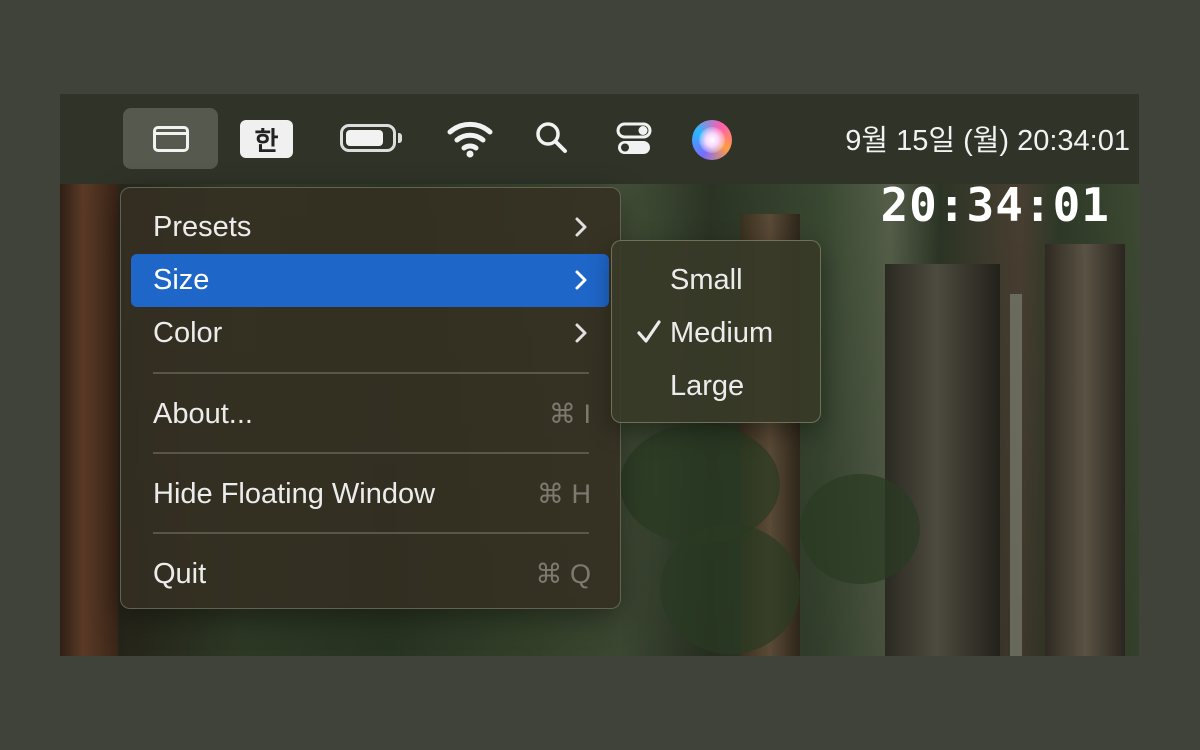 This screenshot has height=750, width=1200. I want to click on menu-item-shortcut: ⌘ I, so click(569, 414).